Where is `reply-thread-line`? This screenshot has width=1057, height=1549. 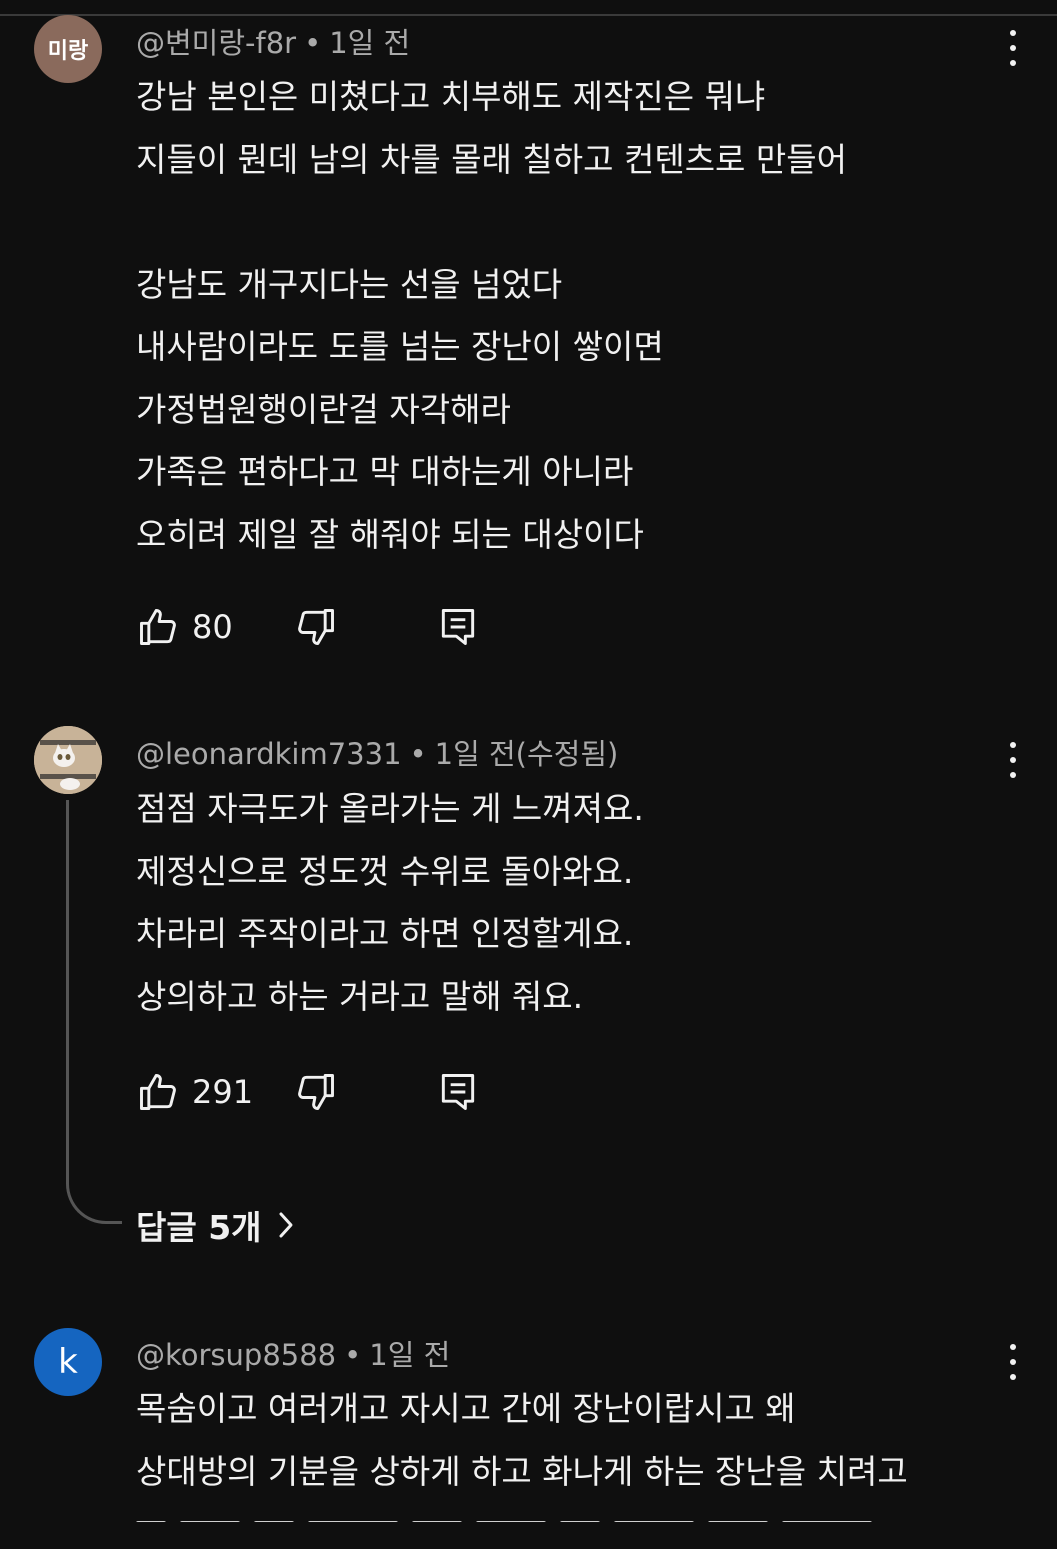 reply-thread-line is located at coordinates (94, 1012).